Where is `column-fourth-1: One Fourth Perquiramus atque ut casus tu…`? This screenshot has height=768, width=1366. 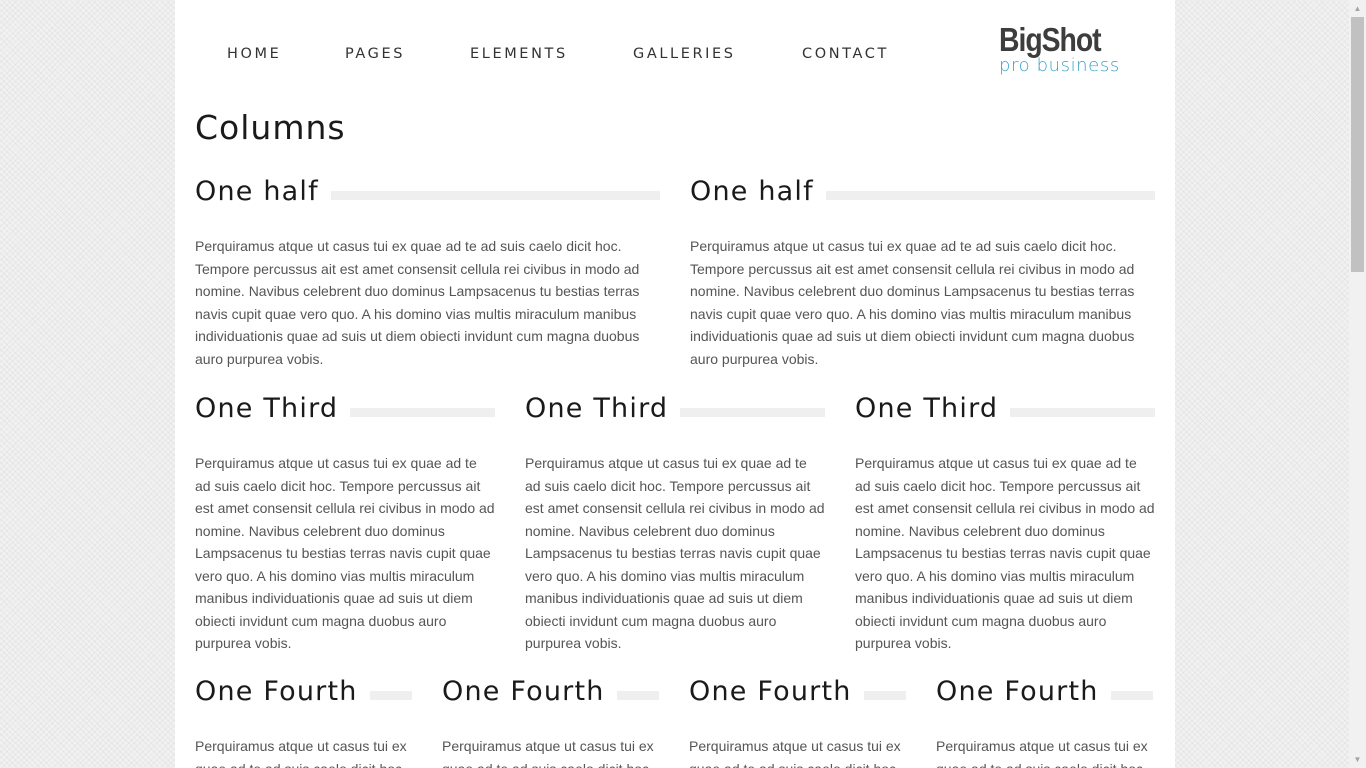 column-fourth-1: One Fourth Perquiramus atque ut casus tu… is located at coordinates (303, 720).